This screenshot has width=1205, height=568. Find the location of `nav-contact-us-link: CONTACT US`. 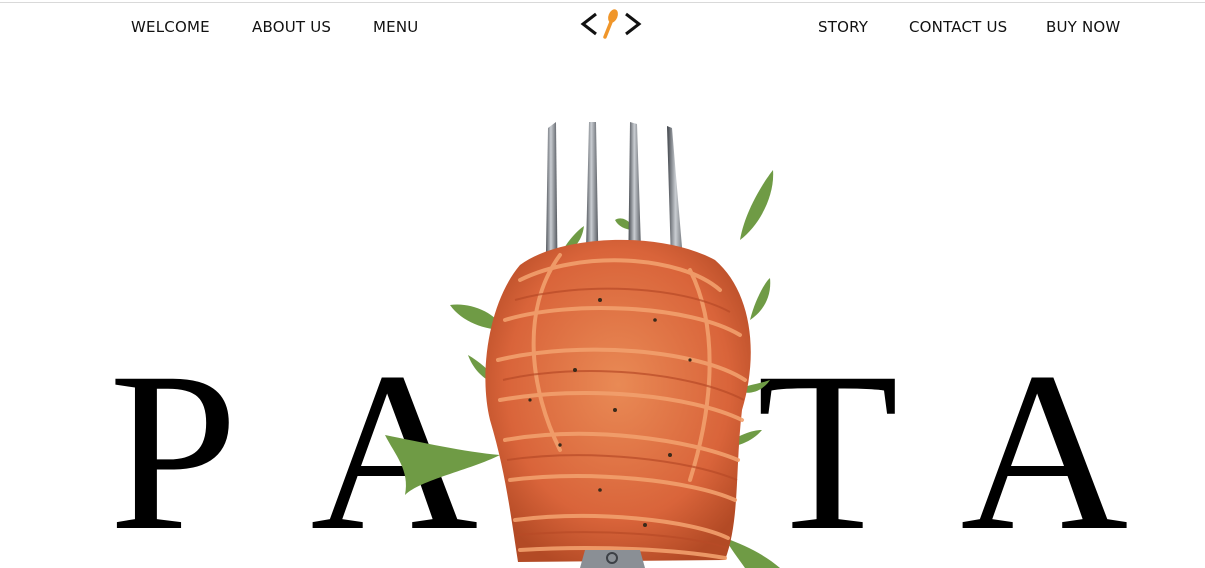

nav-contact-us-link: CONTACT US is located at coordinates (958, 27).